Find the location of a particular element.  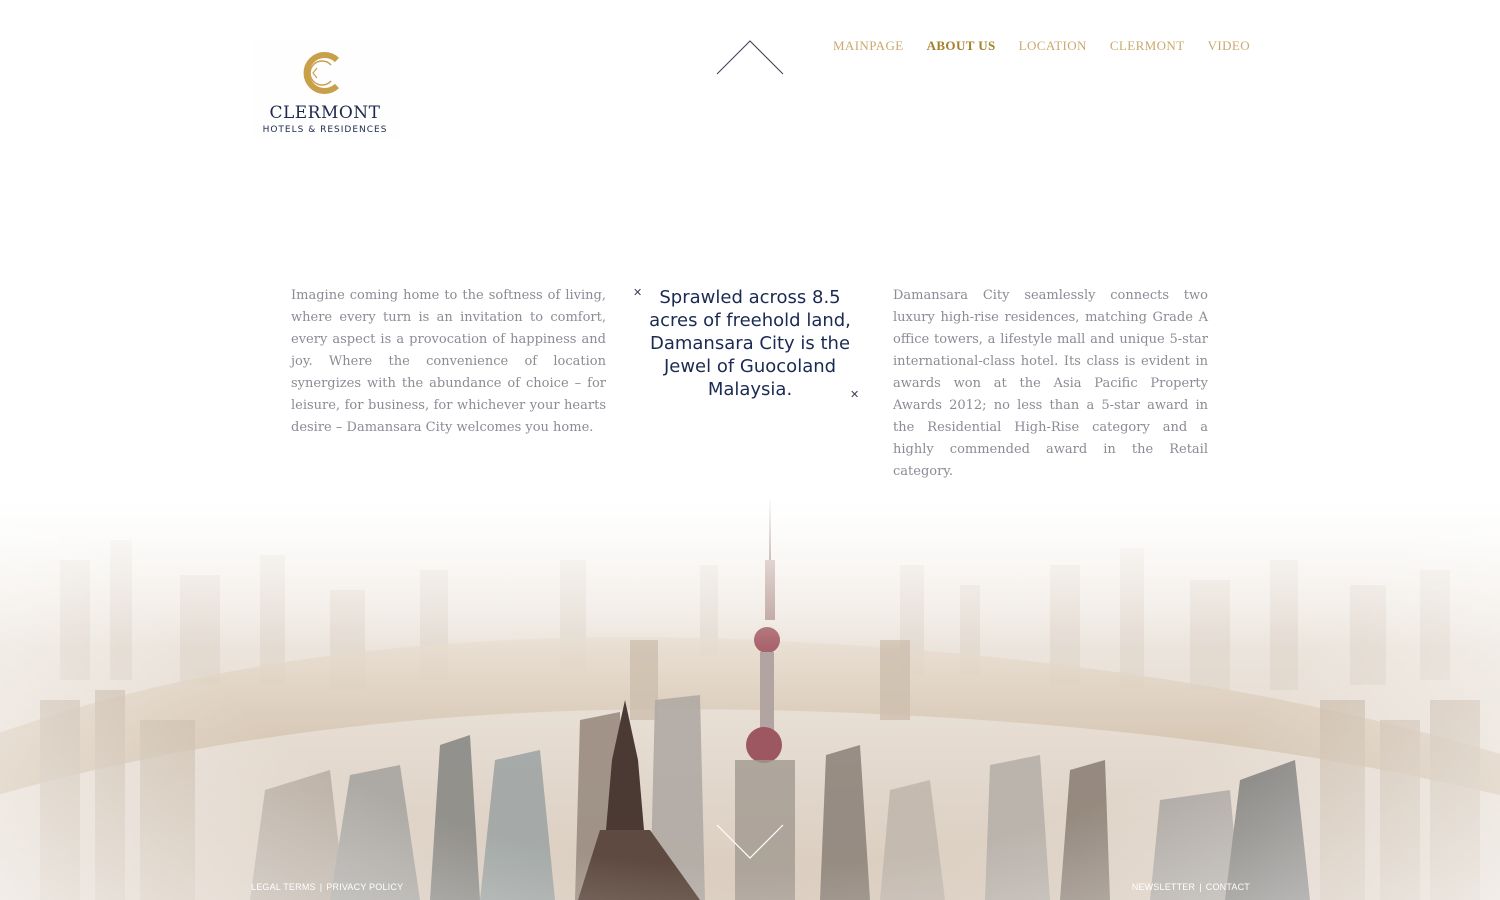

nav-item-location: LOCATION is located at coordinates (1053, 46).